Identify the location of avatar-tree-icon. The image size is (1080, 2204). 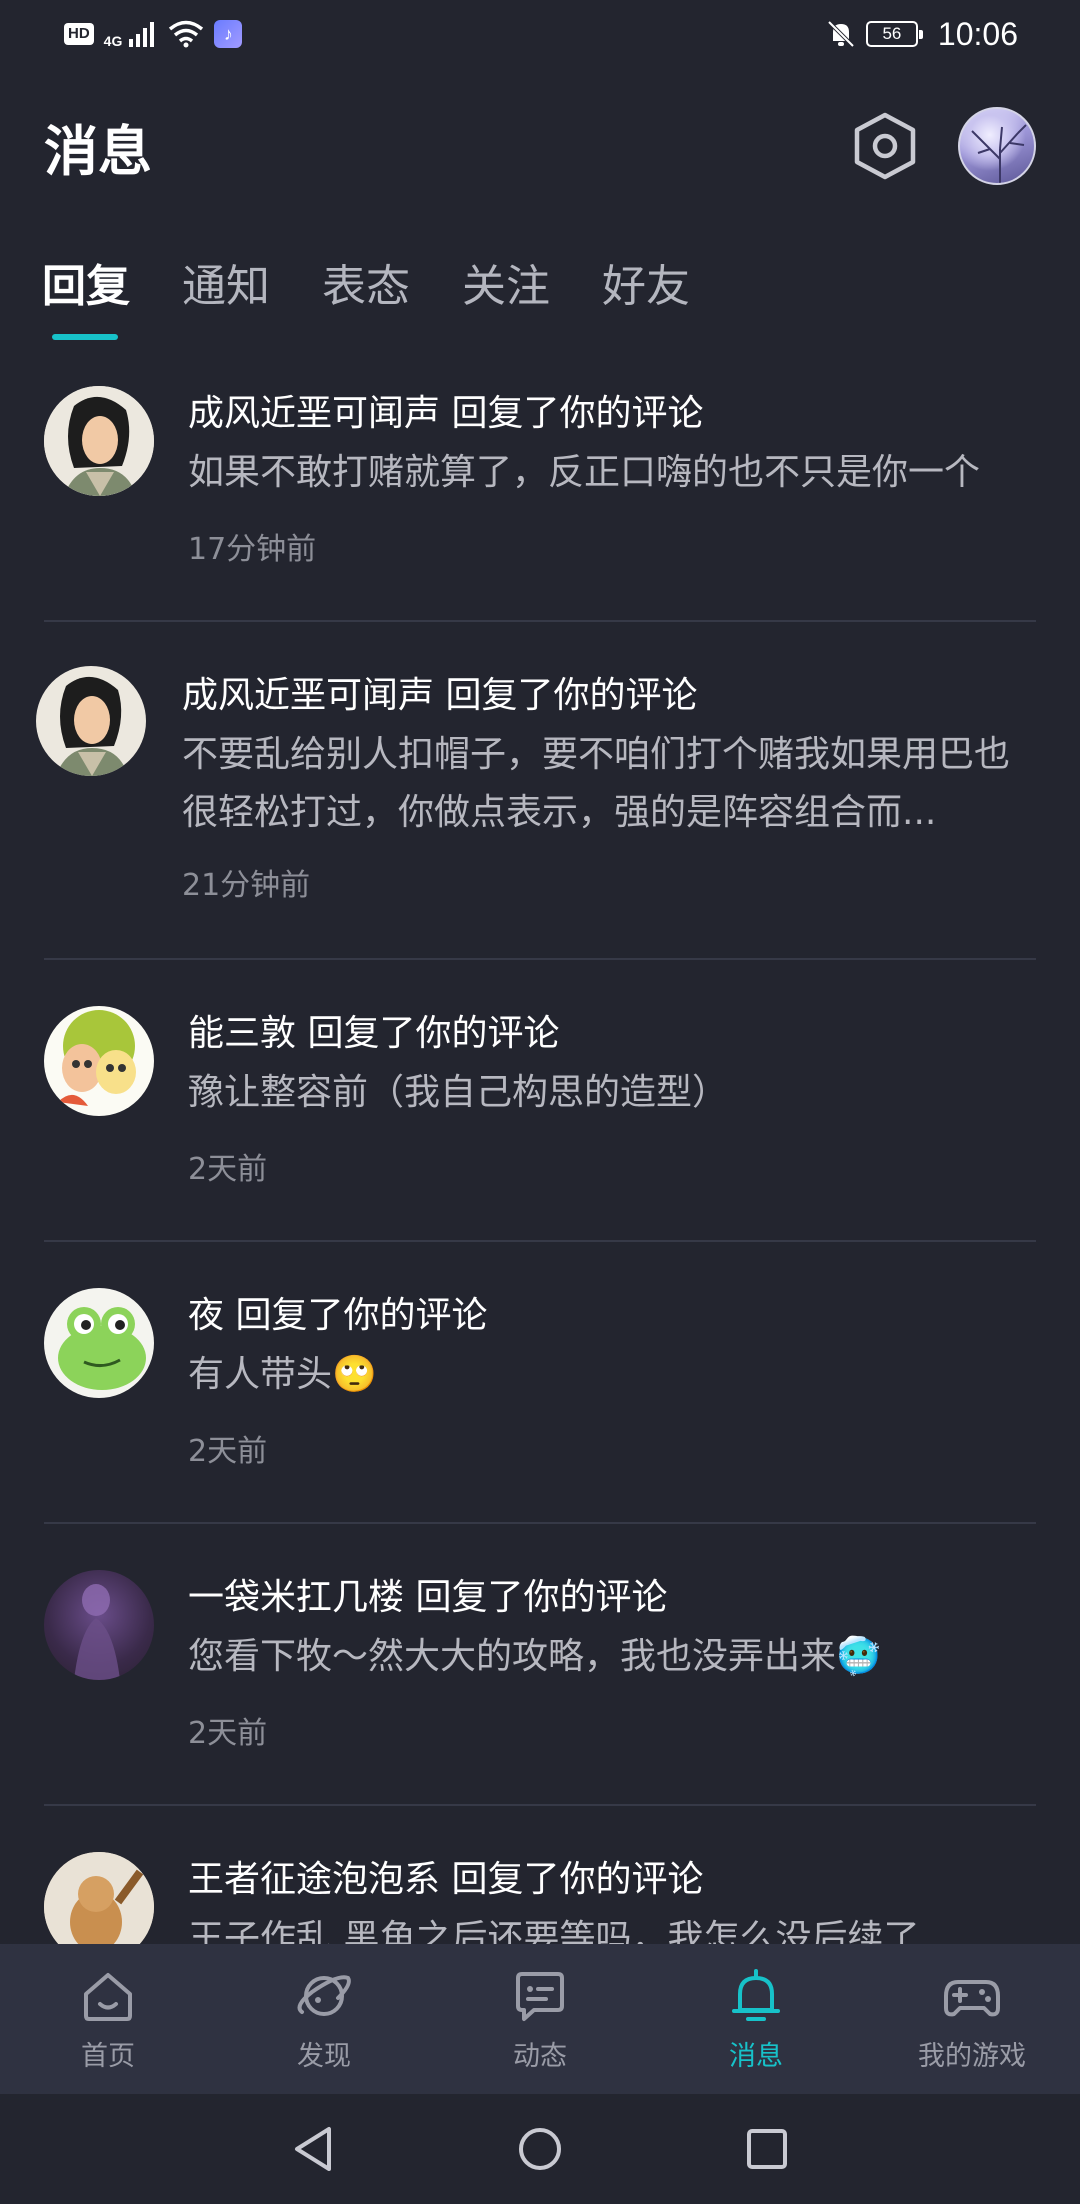
(999, 153).